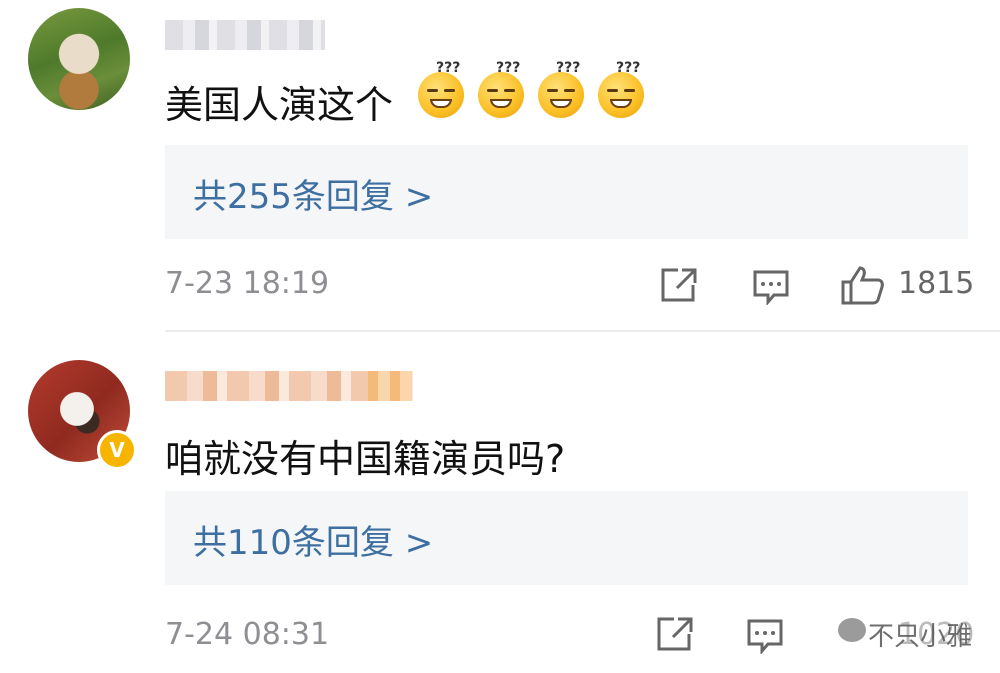 The height and width of the screenshot is (673, 1000). I want to click on watermark: 不只小雅, so click(908, 632).